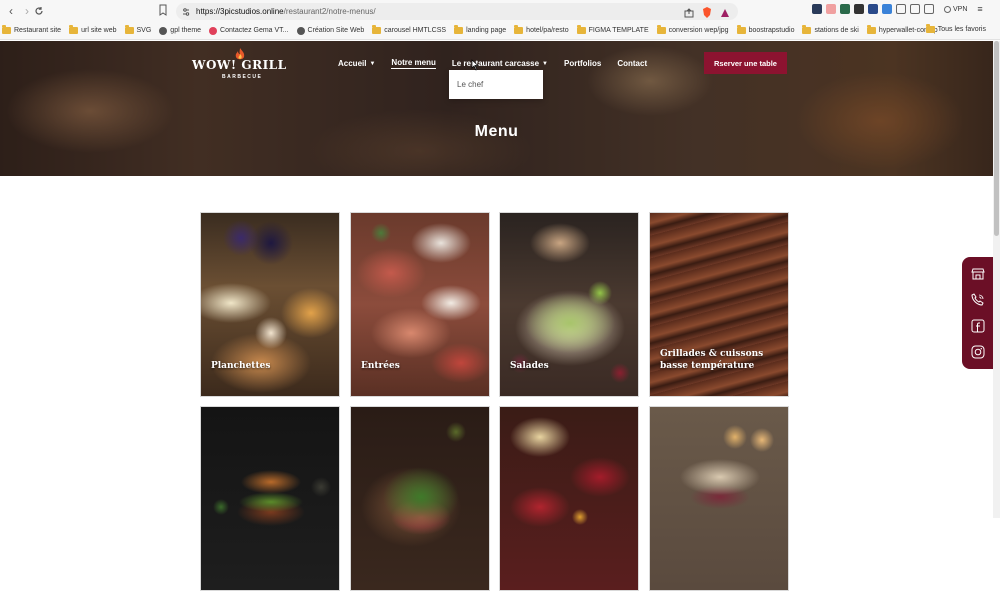 The width and height of the screenshot is (1000, 591). What do you see at coordinates (38, 30) in the screenshot?
I see `bookmark-label: Restaurant site` at bounding box center [38, 30].